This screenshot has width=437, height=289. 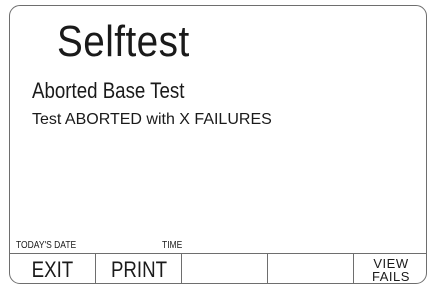 I want to click on exit-softkey: EXIT, so click(x=53, y=268).